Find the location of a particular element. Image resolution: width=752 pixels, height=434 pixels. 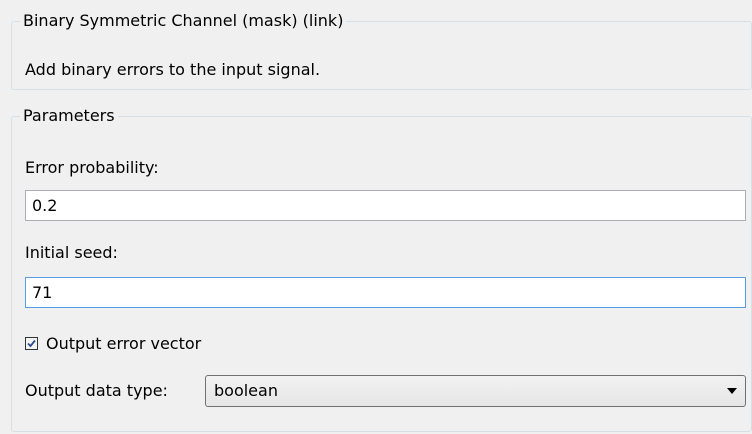

block-description: Add binary errors to the input signal. is located at coordinates (173, 69).